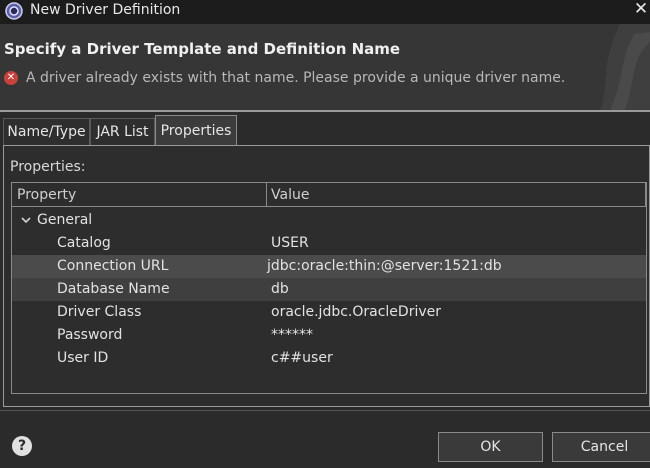 This screenshot has width=650, height=468. What do you see at coordinates (625, 67) in the screenshot?
I see `banner-graphic-icon` at bounding box center [625, 67].